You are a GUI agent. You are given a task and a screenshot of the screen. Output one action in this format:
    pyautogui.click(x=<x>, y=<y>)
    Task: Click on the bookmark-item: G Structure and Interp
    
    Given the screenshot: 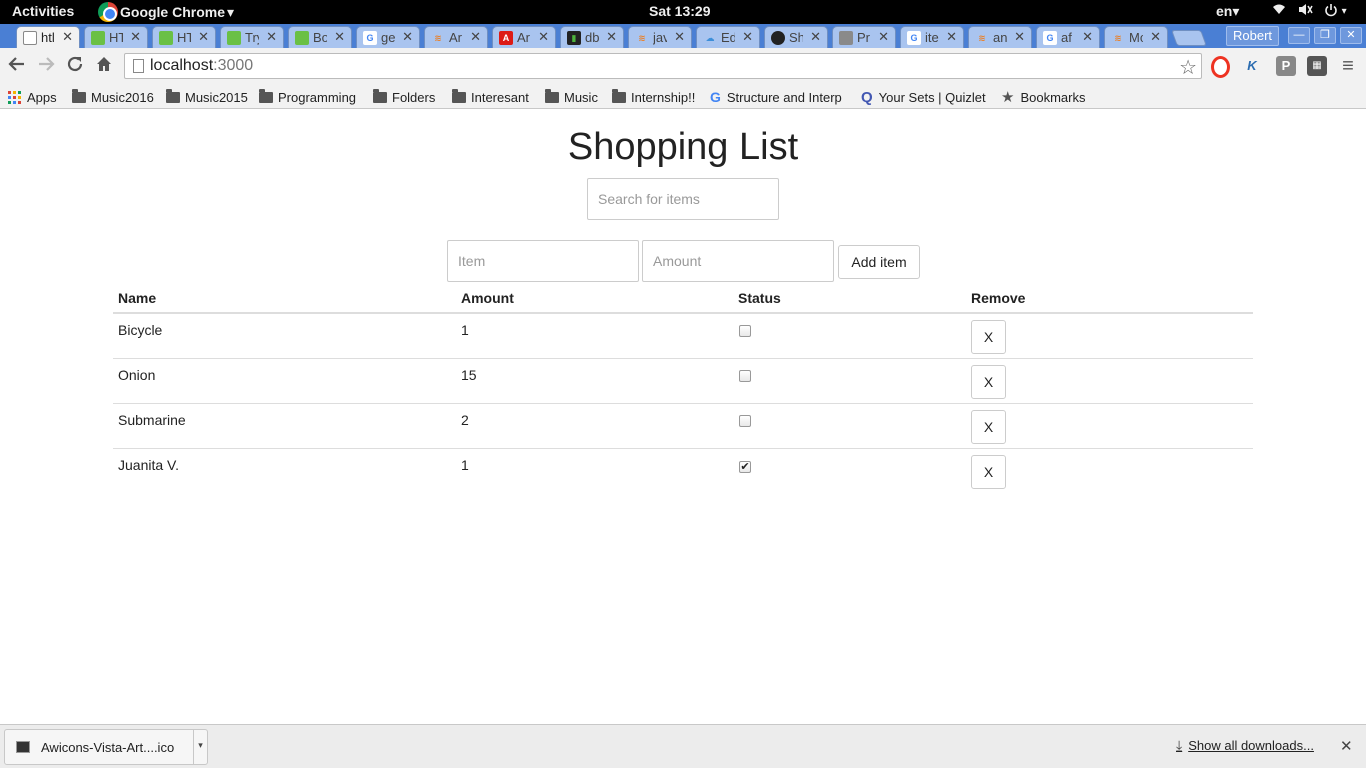 What is the action you would take?
    pyautogui.click(x=776, y=97)
    